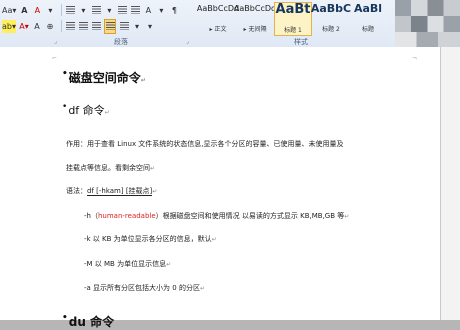 The image size is (460, 330). I want to click on style-name: 标题, so click(367, 29).